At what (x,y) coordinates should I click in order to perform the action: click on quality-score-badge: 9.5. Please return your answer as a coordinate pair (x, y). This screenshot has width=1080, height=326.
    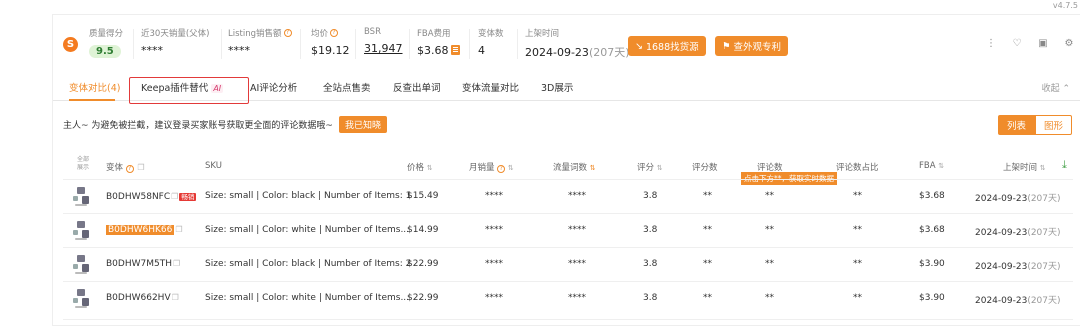
    Looking at the image, I should click on (105, 51).